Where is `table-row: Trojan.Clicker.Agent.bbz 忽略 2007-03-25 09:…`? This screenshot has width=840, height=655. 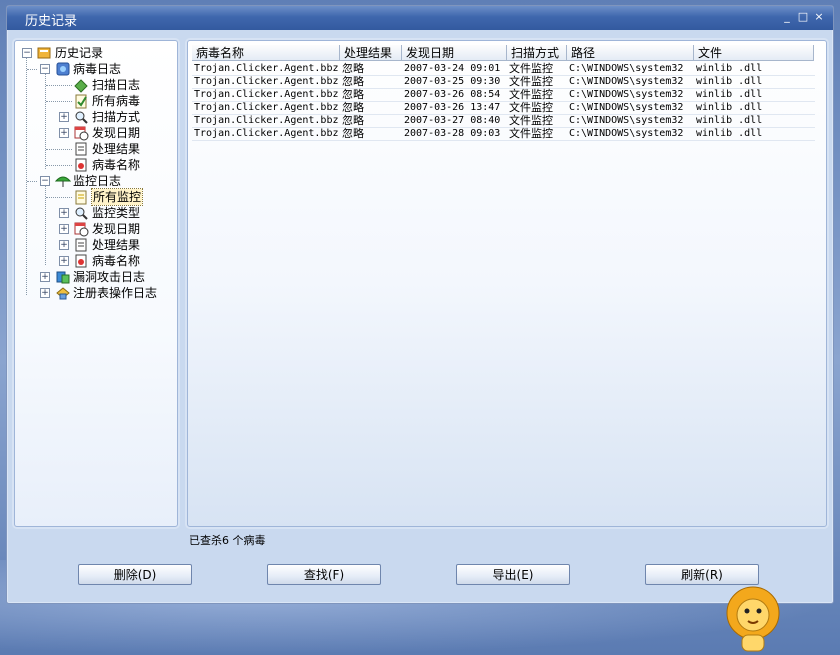 table-row: Trojan.Clicker.Agent.bbz 忽略 2007-03-25 09:… is located at coordinates (503, 82).